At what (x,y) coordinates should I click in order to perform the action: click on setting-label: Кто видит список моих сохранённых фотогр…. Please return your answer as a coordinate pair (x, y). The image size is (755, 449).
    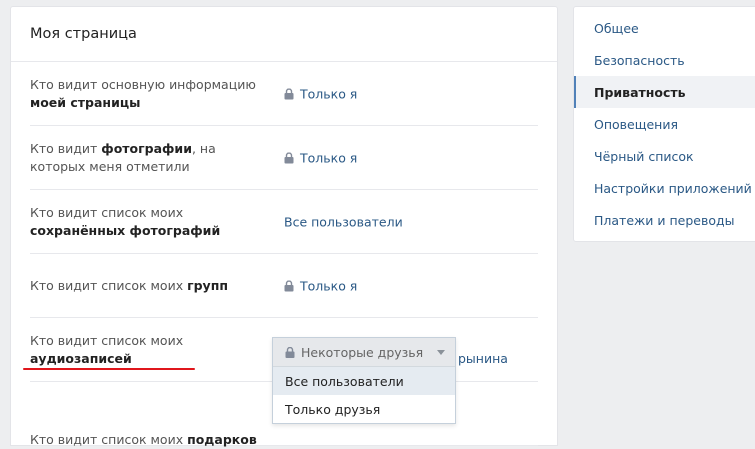
    Looking at the image, I should click on (125, 221).